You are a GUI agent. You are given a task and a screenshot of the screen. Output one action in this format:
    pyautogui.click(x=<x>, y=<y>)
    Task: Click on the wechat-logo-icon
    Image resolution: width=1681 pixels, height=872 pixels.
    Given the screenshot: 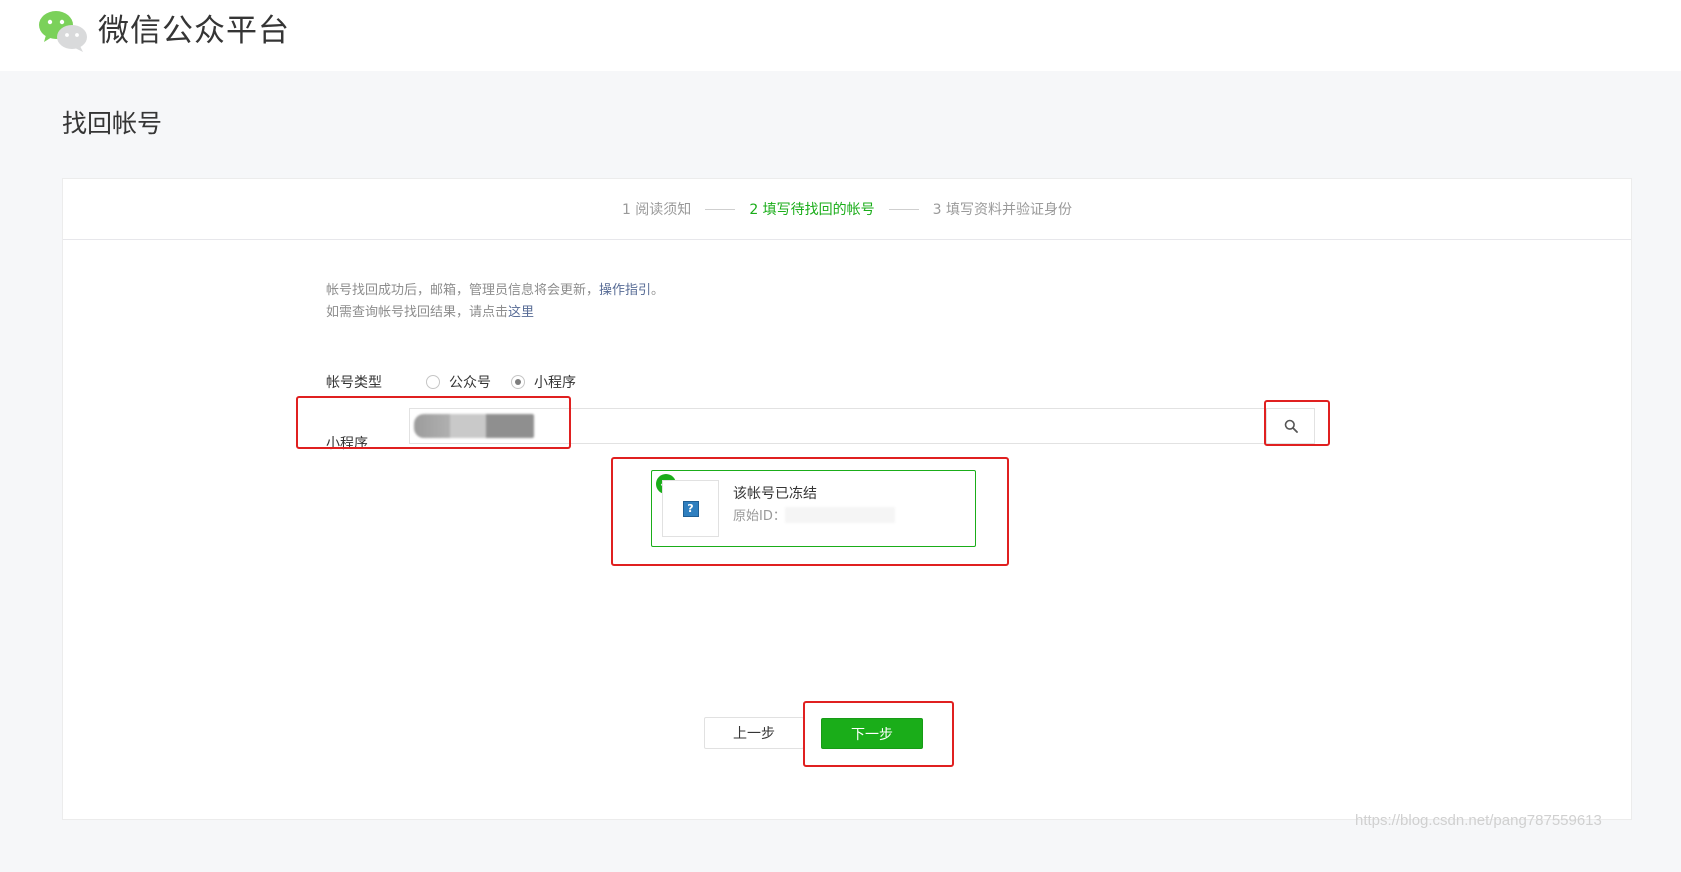 What is the action you would take?
    pyautogui.click(x=63, y=31)
    